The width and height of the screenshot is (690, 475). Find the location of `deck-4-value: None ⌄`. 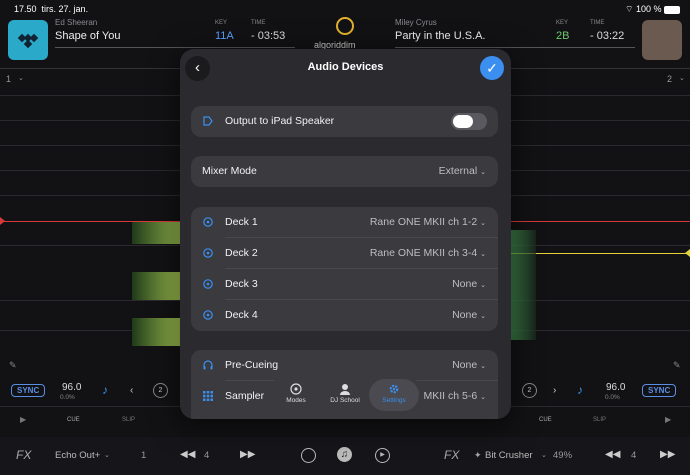

deck-4-value: None ⌄ is located at coordinates (469, 315).